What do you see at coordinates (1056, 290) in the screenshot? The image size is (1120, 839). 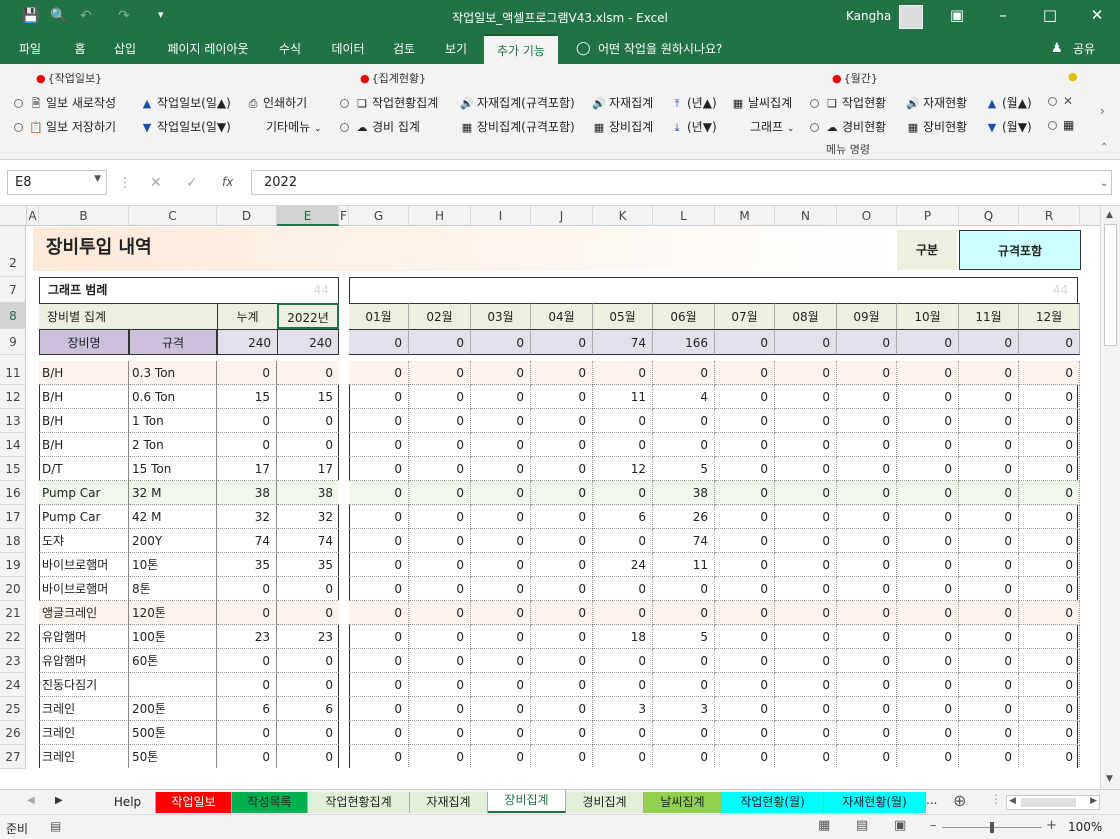 I see `month-hidden-value: 44` at bounding box center [1056, 290].